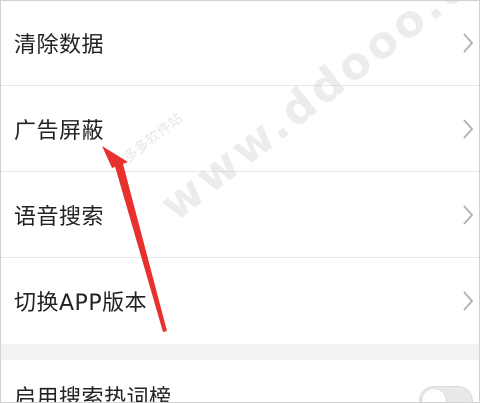 The image size is (480, 403). Describe the element at coordinates (93, 394) in the screenshot. I see `settings-item-label: 启用搜索热词榜` at that location.